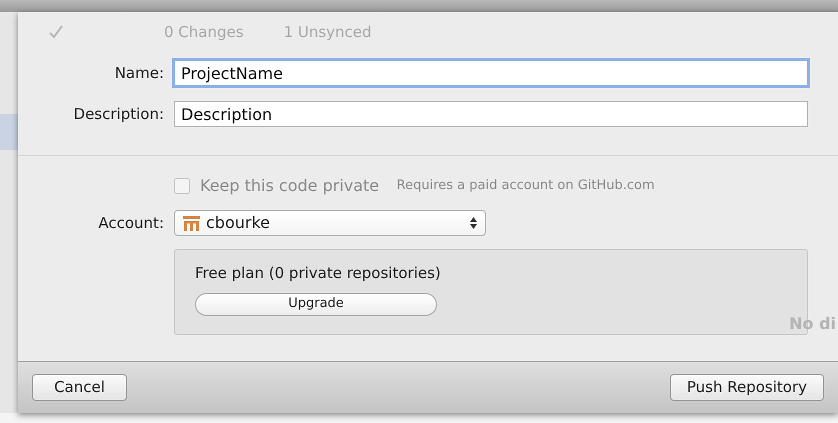 The height and width of the screenshot is (423, 838). I want to click on upgrade-button: Upgrade, so click(316, 304).